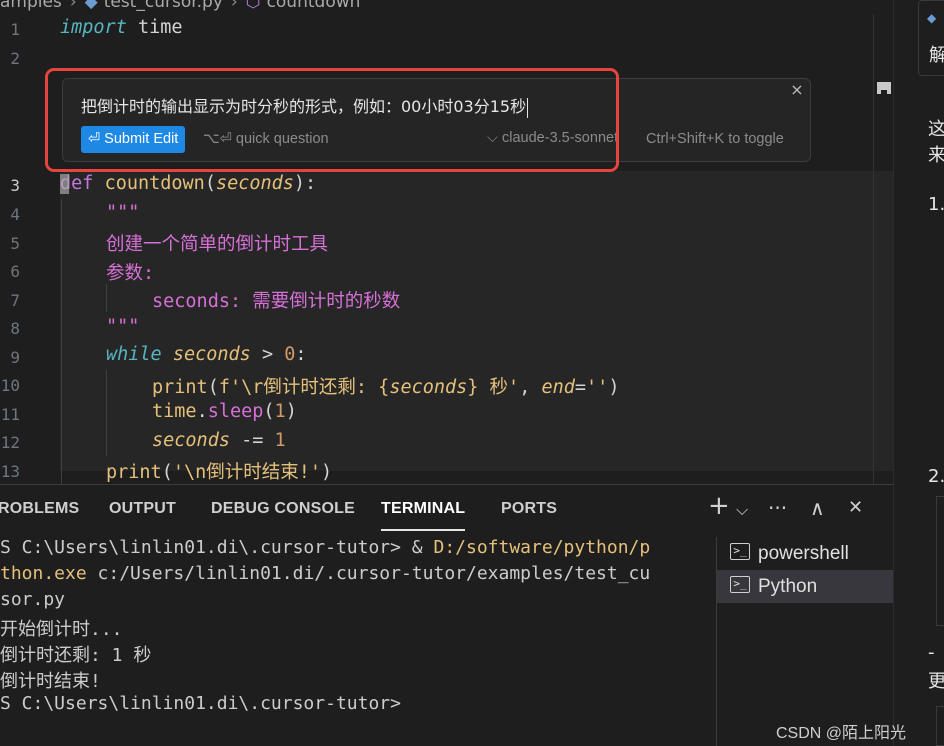  What do you see at coordinates (423, 530) in the screenshot?
I see `active-tab-indicator` at bounding box center [423, 530].